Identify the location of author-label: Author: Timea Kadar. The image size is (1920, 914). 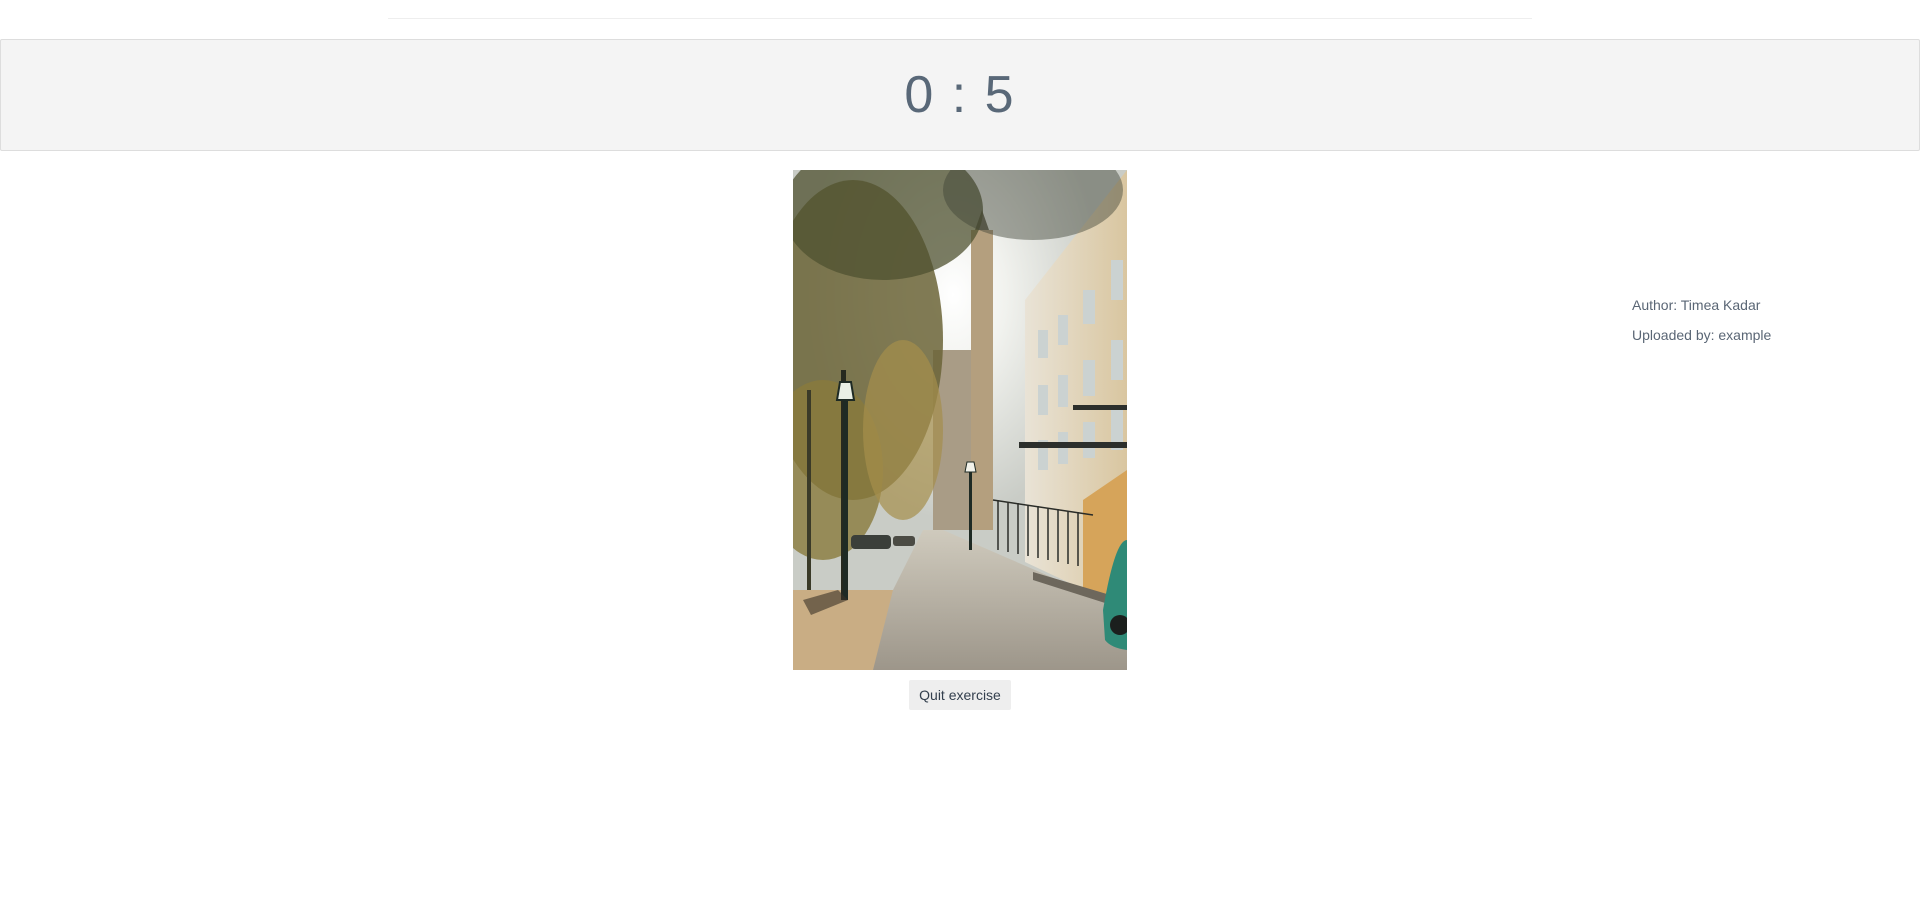
(1696, 305).